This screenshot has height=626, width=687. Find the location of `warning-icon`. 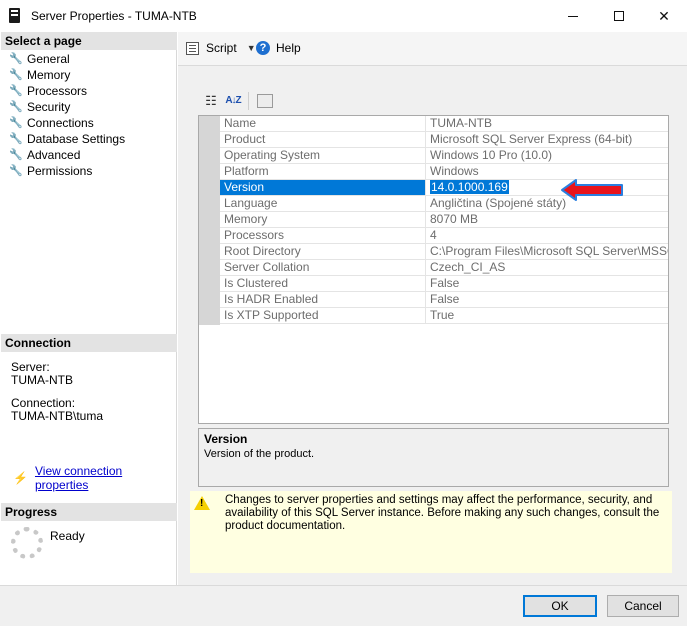

warning-icon is located at coordinates (202, 503).